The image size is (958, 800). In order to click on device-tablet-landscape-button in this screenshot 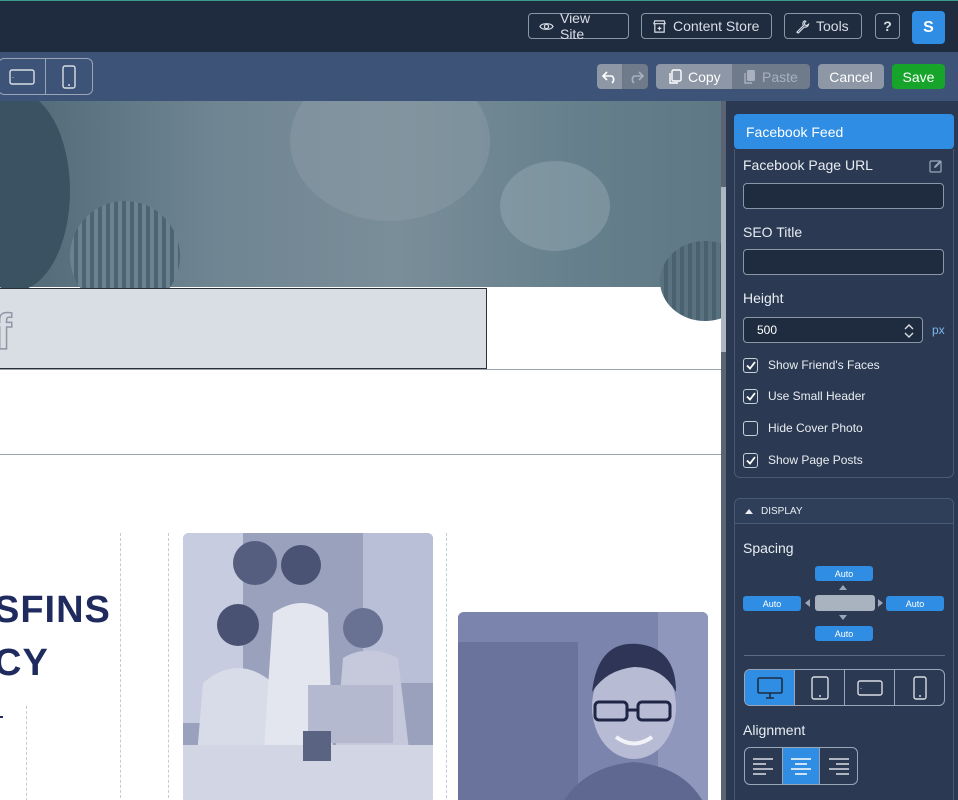, I will do `click(23, 76)`.